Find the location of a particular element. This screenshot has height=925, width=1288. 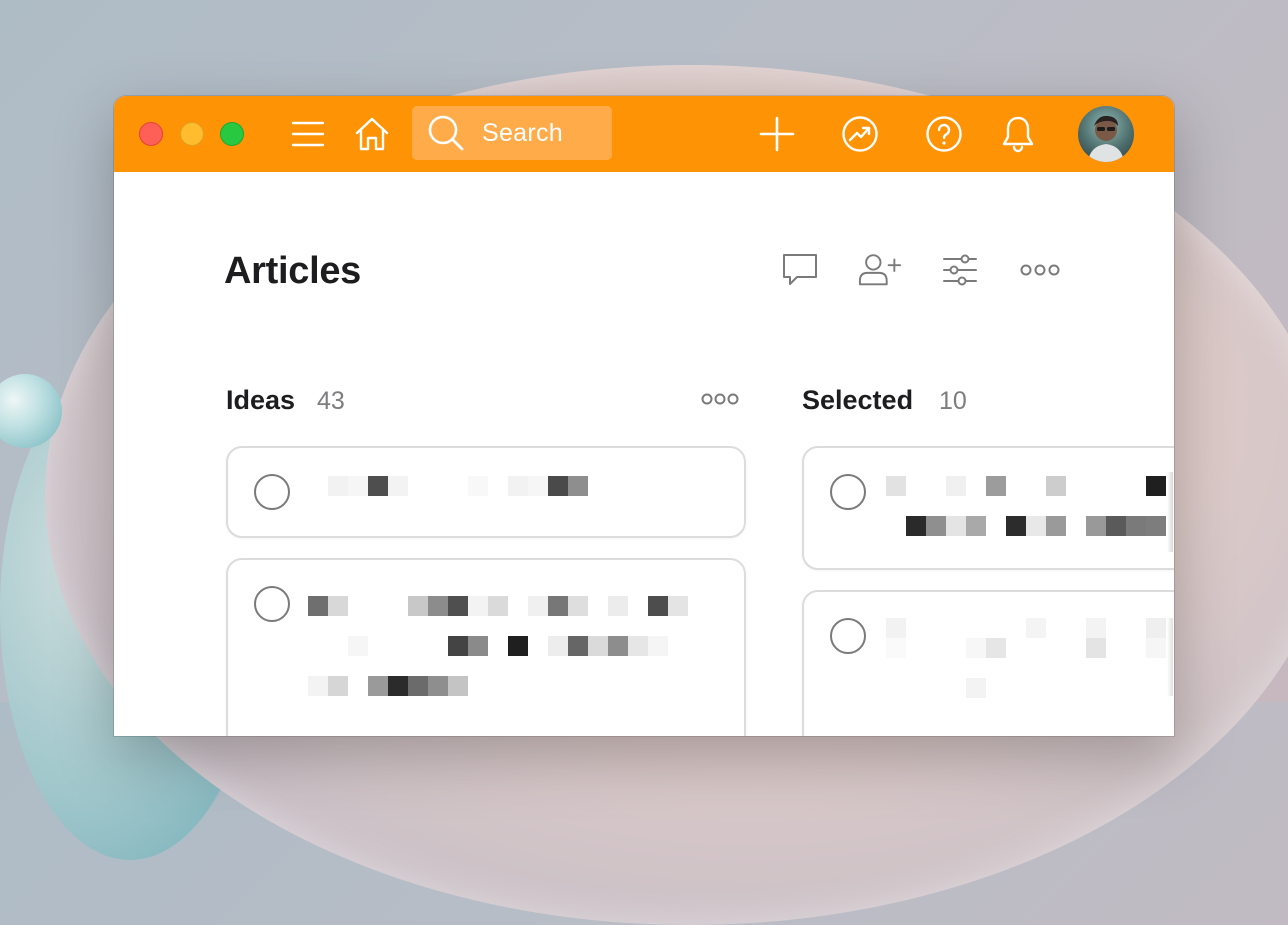

more-icon is located at coordinates (1040, 270).